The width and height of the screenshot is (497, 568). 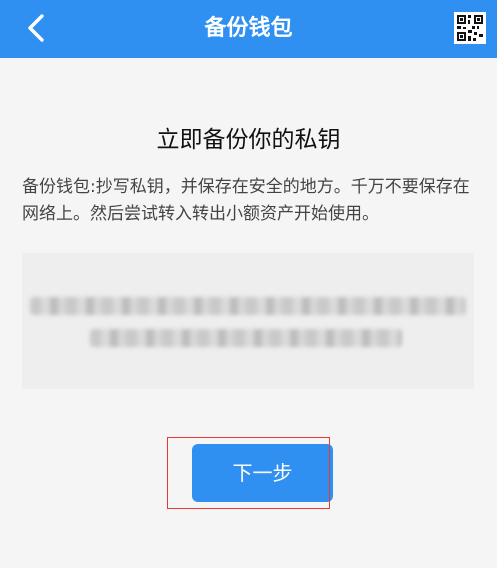 I want to click on top-navigation-bar: 备份钱包, so click(x=248, y=29).